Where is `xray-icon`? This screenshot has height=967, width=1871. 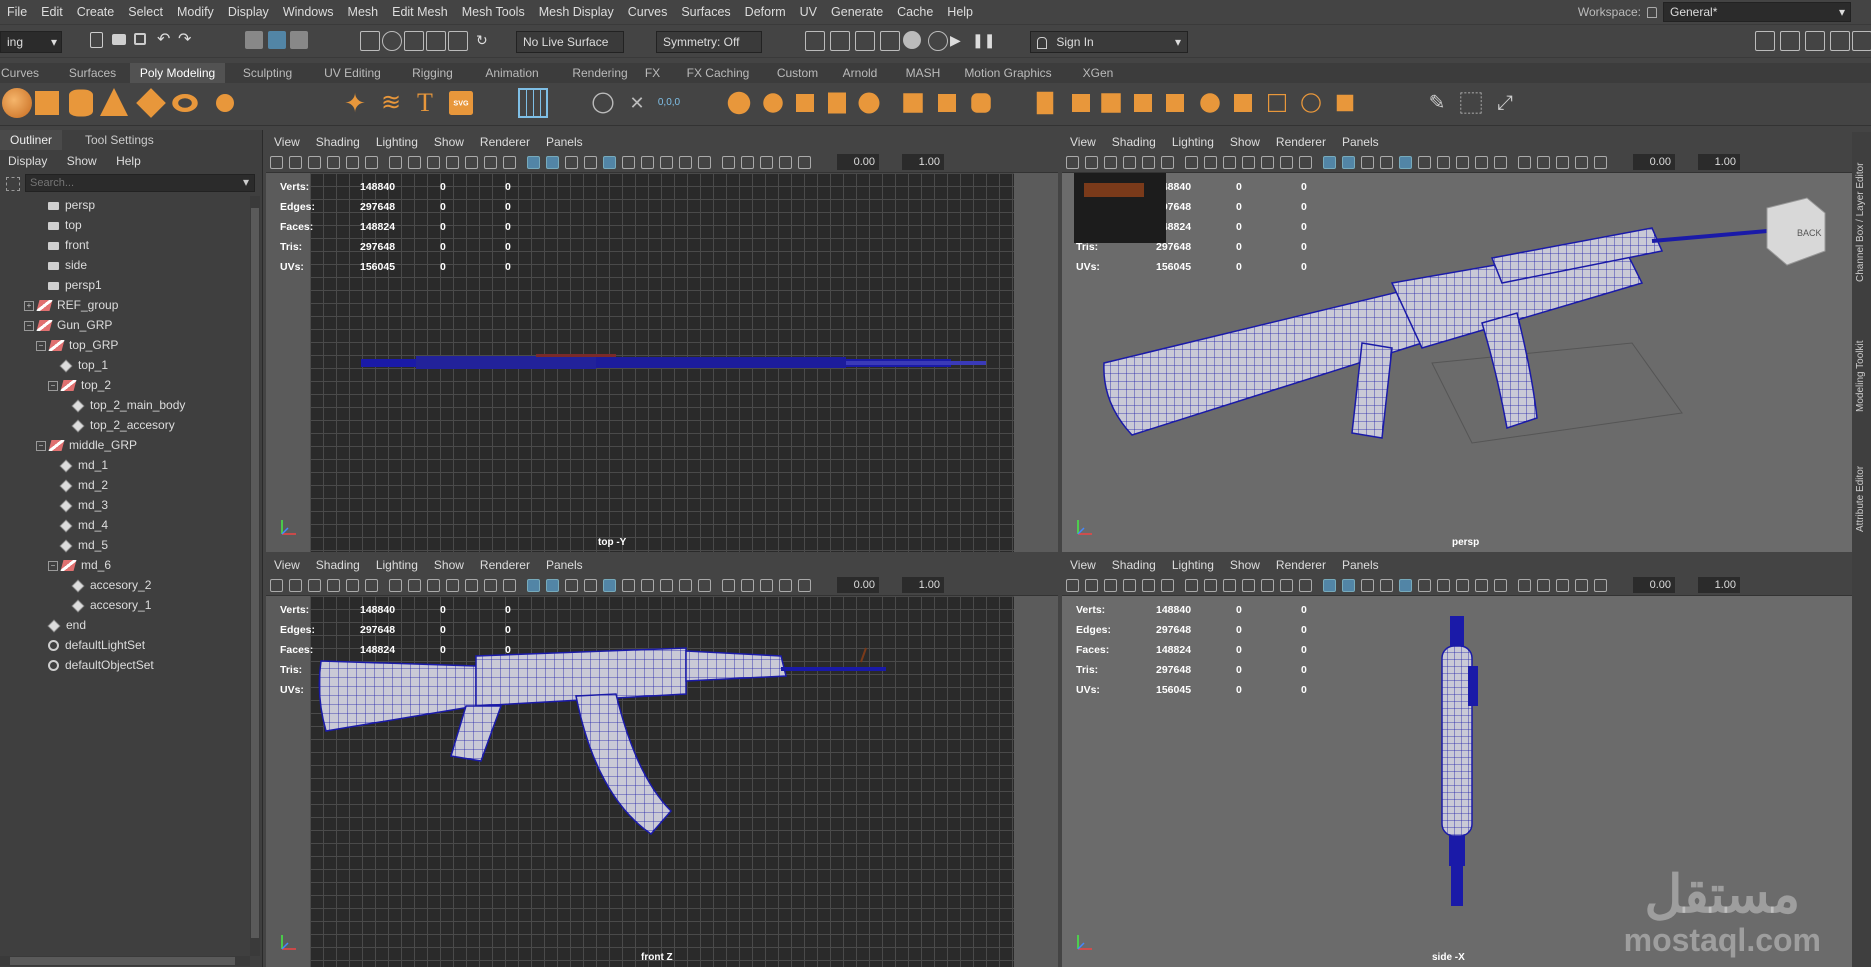 xray-icon is located at coordinates (766, 162).